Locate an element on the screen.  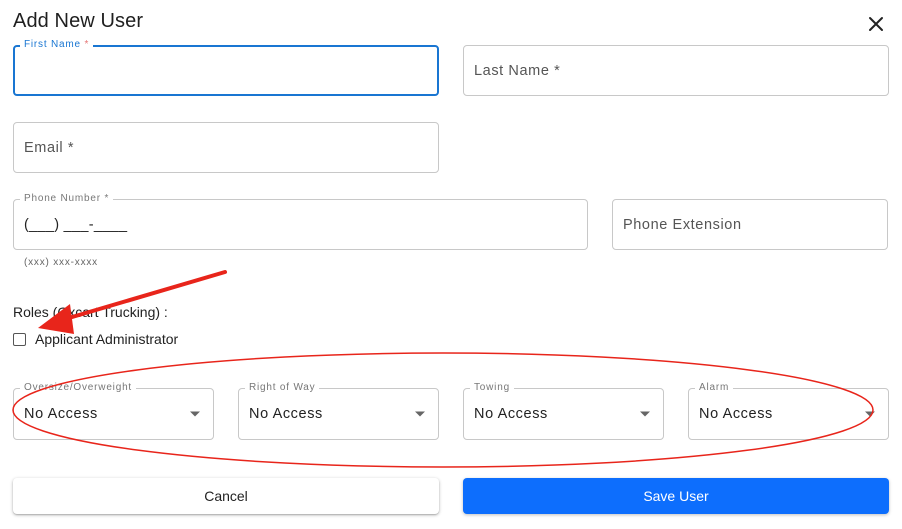
select-towing: Towing No Access is located at coordinates (563, 411).